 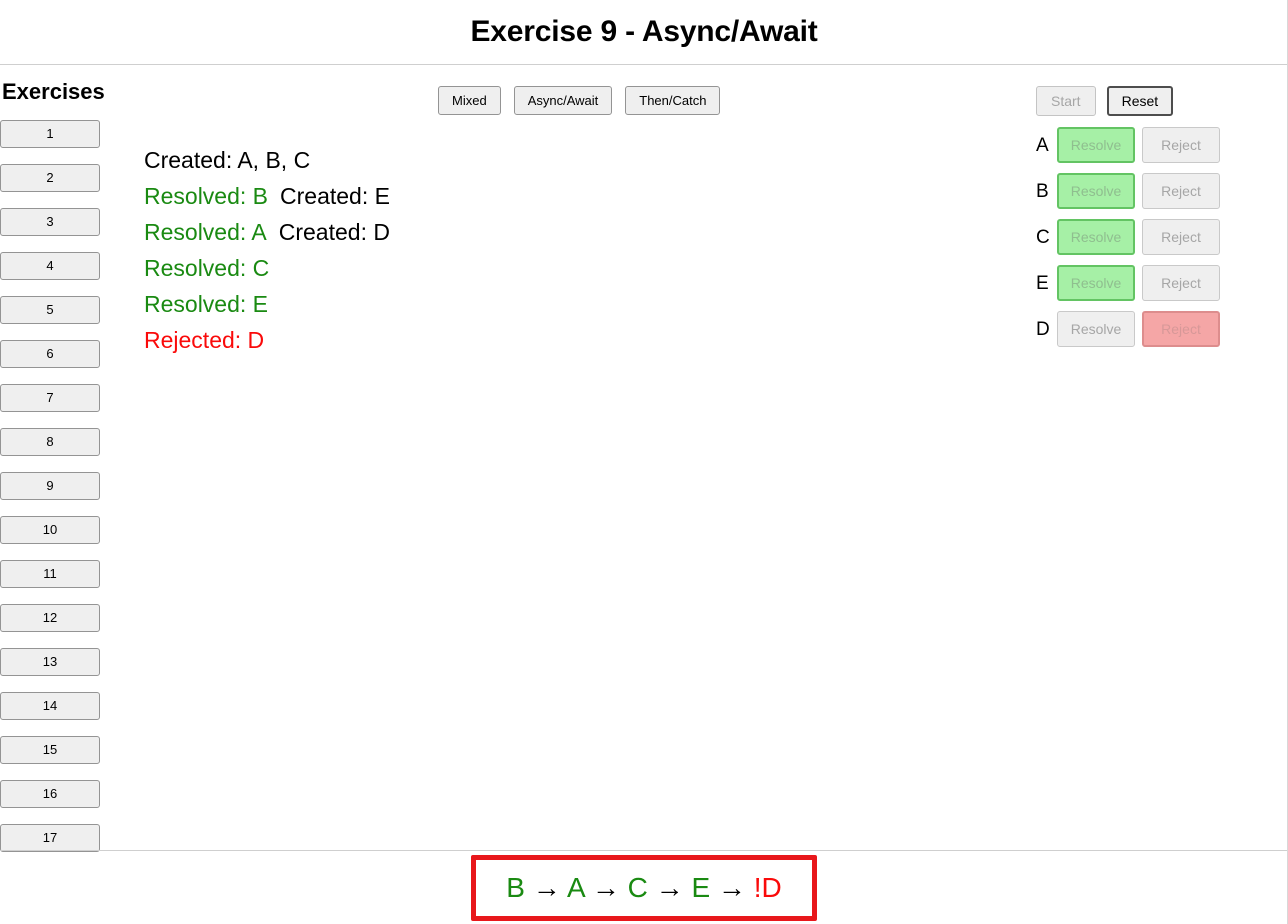 I want to click on log-line: Created: A, B, C, so click(x=454, y=160).